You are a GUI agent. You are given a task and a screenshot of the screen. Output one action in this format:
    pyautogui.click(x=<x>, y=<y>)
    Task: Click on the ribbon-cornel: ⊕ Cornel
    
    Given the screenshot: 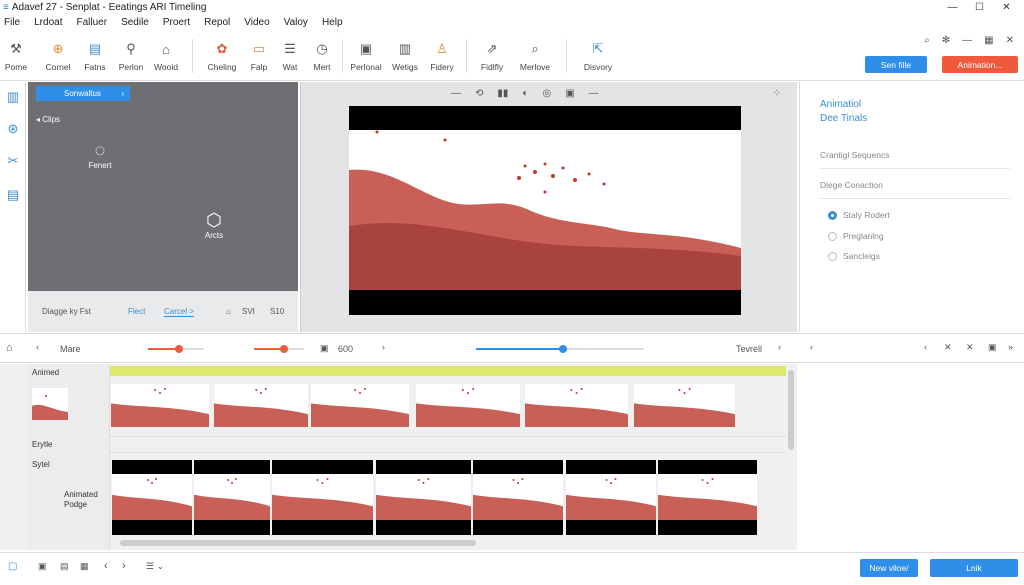 What is the action you would take?
    pyautogui.click(x=58, y=56)
    